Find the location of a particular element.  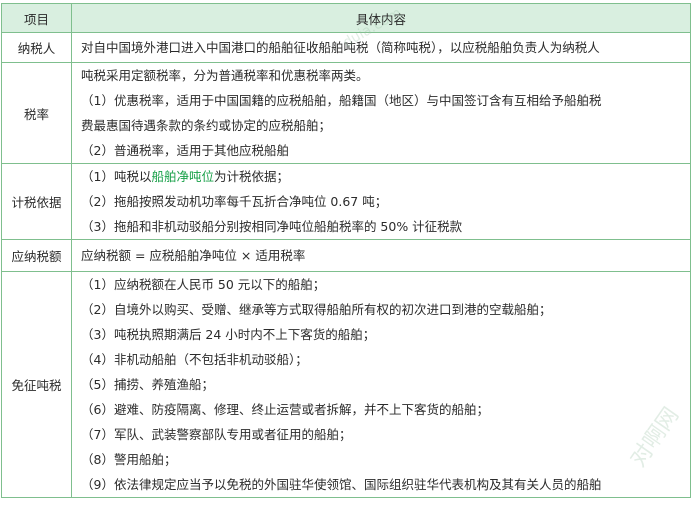

row-item-label: 免征吨税 is located at coordinates (36, 384).